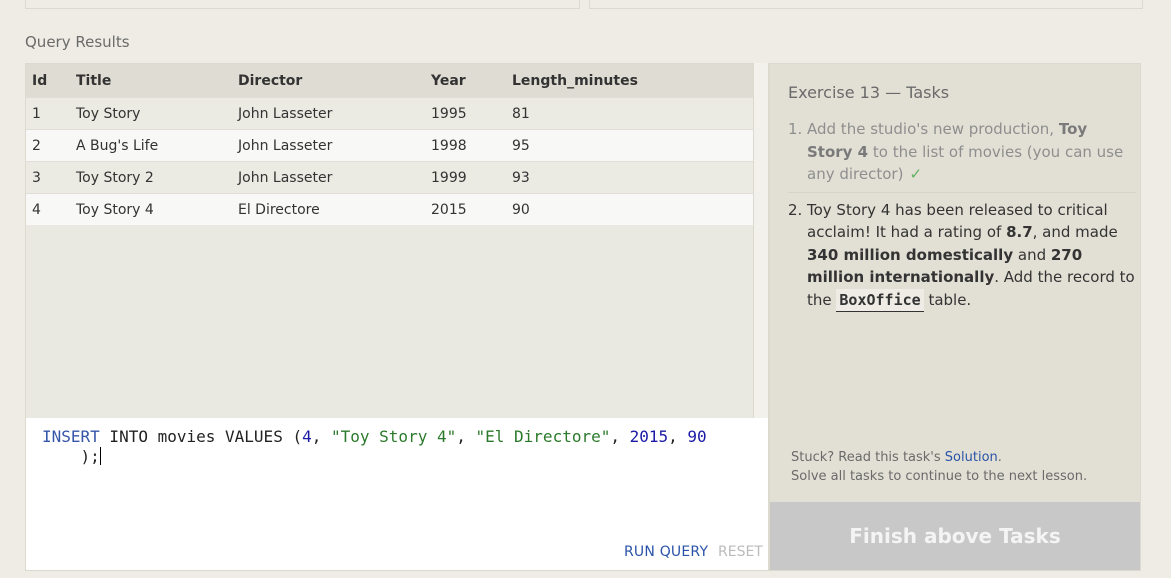 The image size is (1171, 578). What do you see at coordinates (157, 81) in the screenshot?
I see `column-header-title: Title` at bounding box center [157, 81].